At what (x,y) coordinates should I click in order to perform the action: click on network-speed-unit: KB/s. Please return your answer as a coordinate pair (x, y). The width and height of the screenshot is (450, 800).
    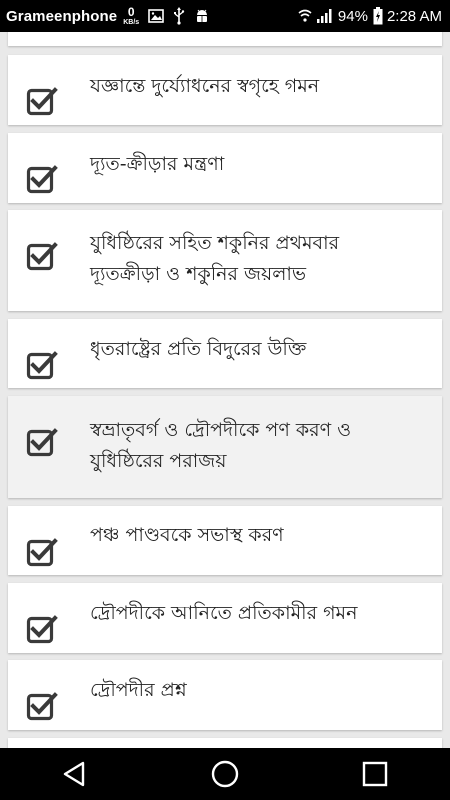
    Looking at the image, I should click on (131, 22).